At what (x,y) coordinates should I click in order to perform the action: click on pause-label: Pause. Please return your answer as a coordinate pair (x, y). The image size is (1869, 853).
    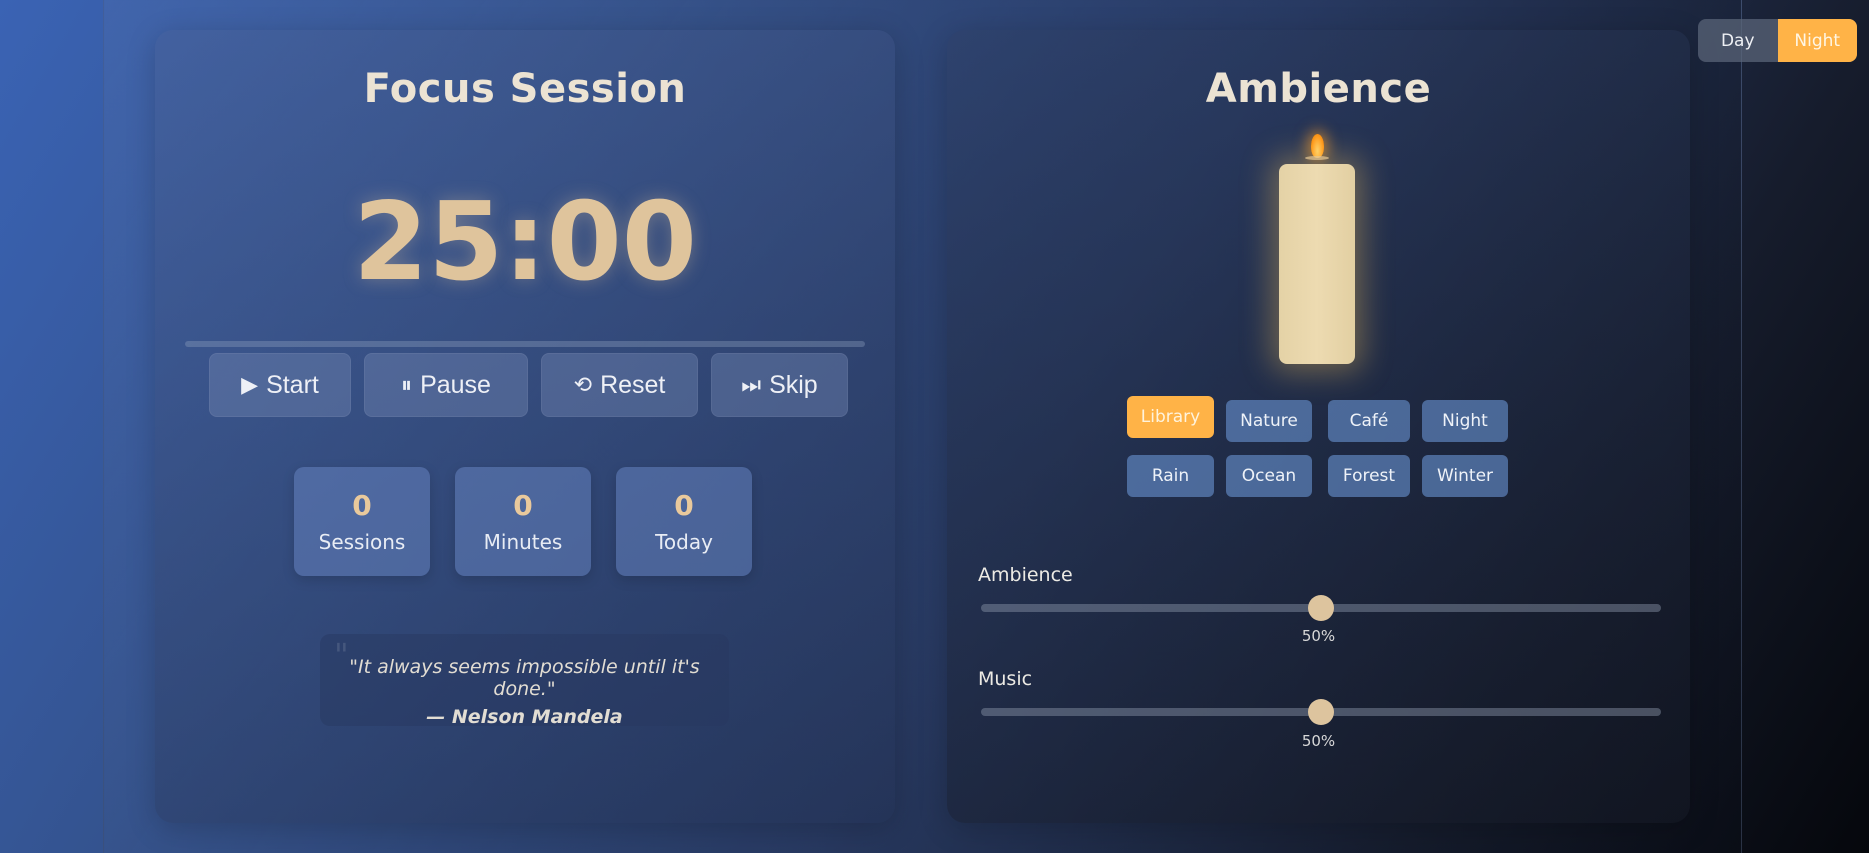
    Looking at the image, I should click on (455, 384).